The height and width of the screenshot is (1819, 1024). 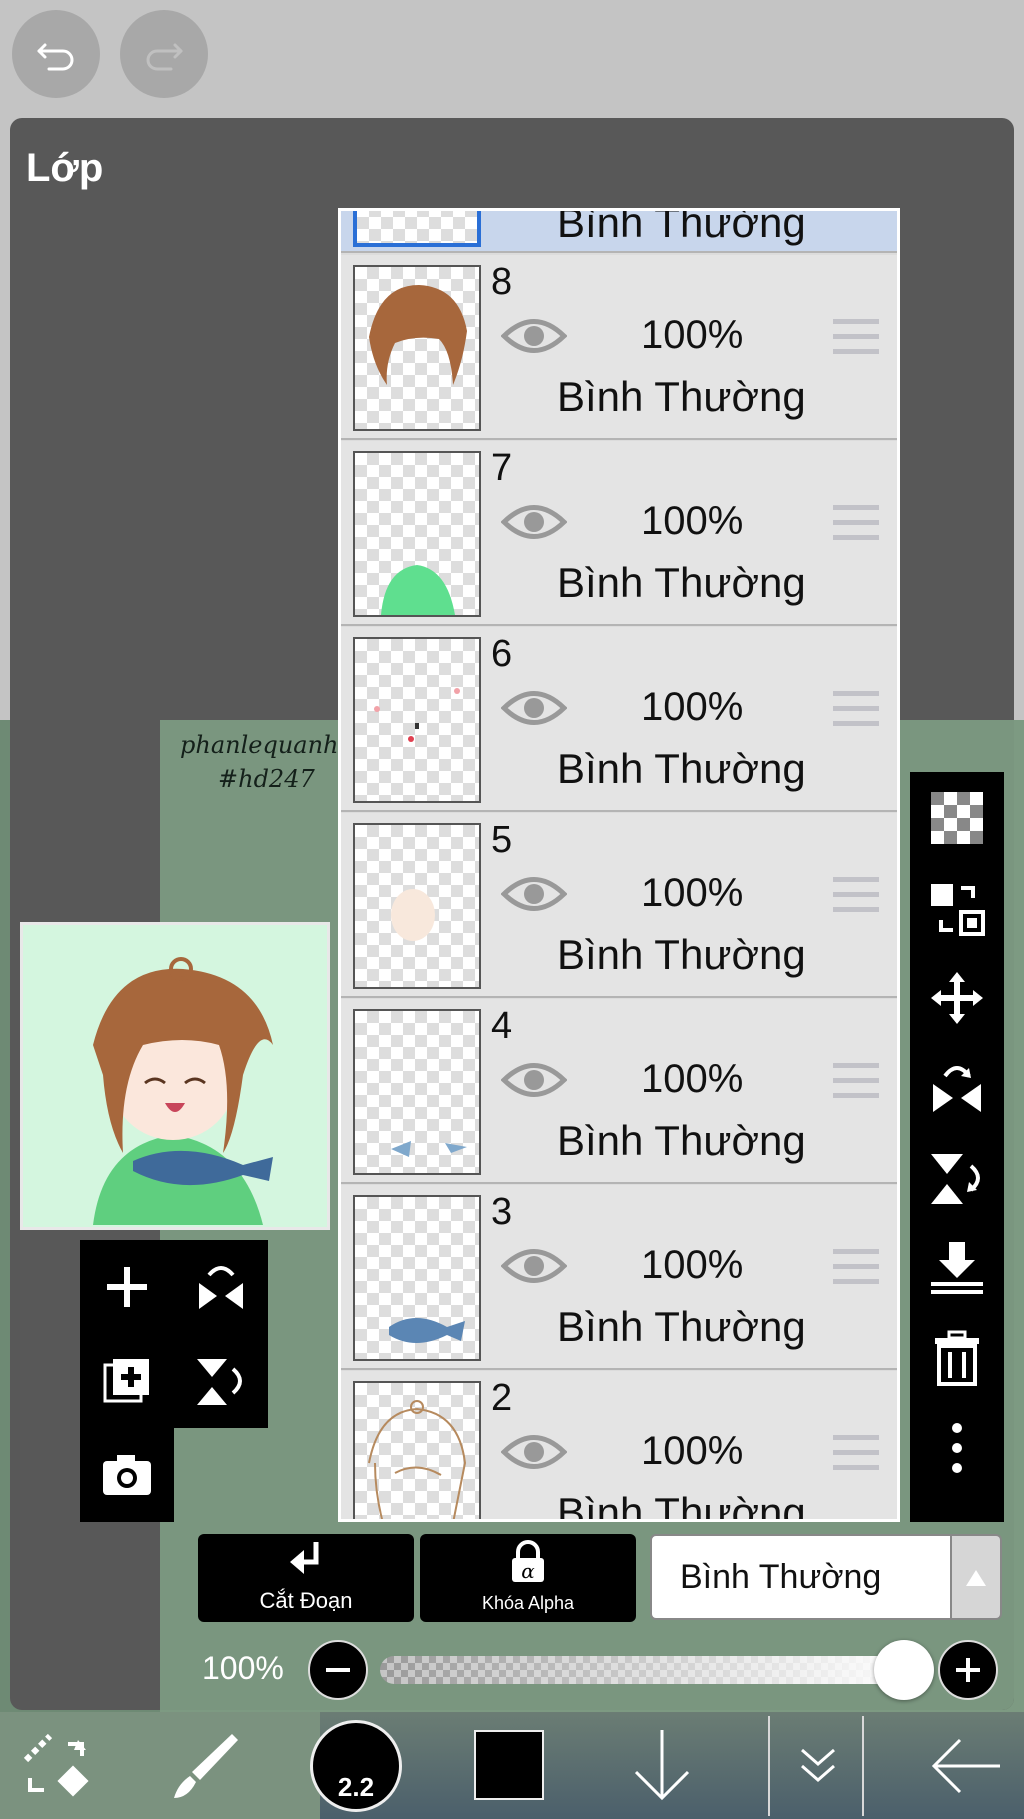 I want to click on selection-tools-icon, so click(x=56, y=1766).